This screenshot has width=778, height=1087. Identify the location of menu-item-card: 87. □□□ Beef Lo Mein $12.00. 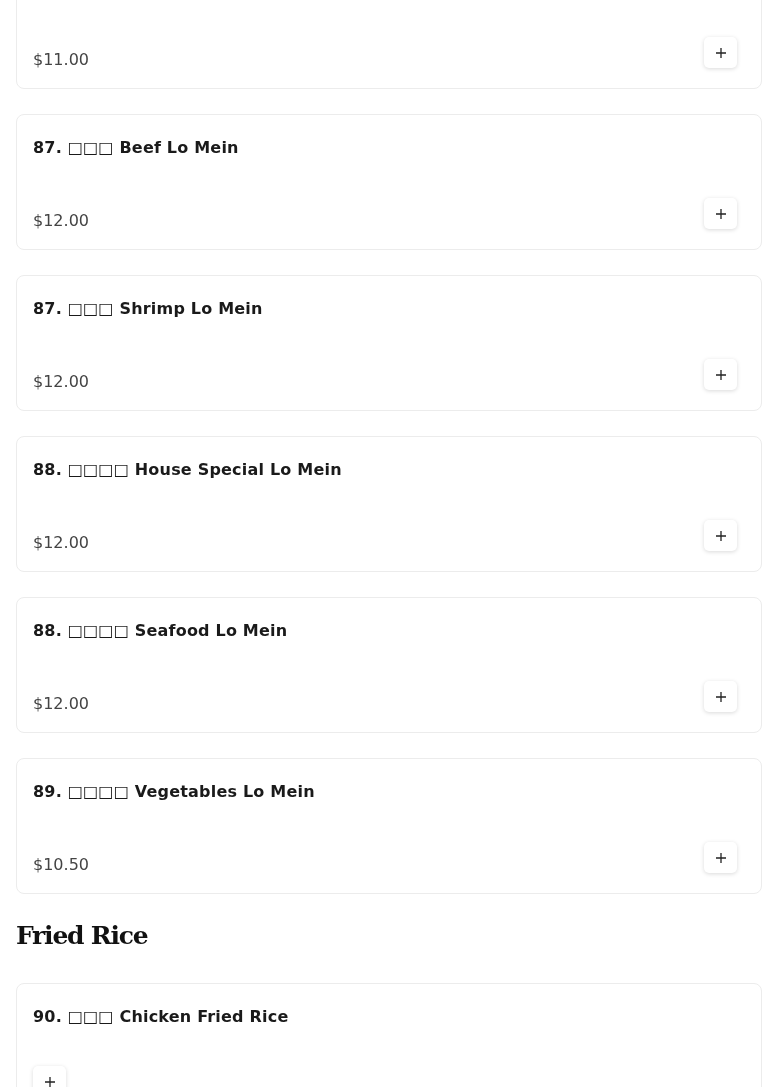
(389, 182).